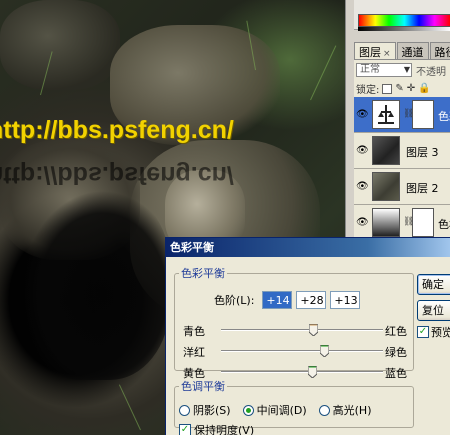 The image size is (450, 435). What do you see at coordinates (433, 284) in the screenshot?
I see `ok-button: 确定` at bounding box center [433, 284].